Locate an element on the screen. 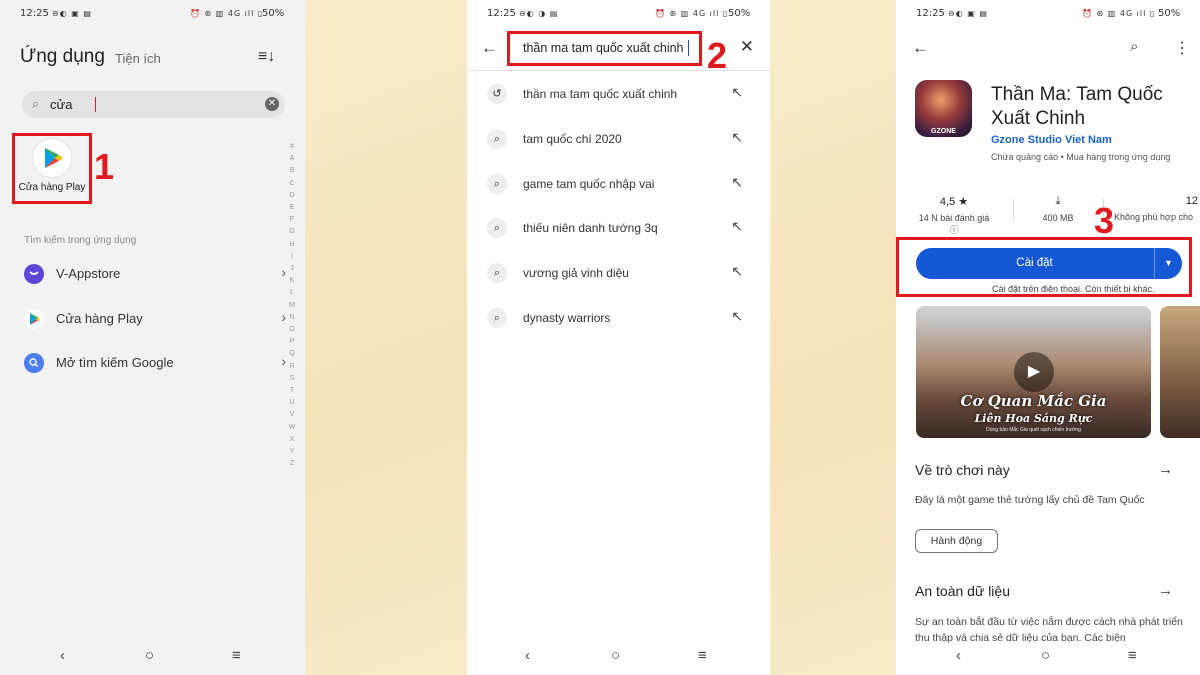 Image resolution: width=1200 pixels, height=675 pixels. suggestion-text: thiếu niên danh tướng 3q is located at coordinates (590, 228).